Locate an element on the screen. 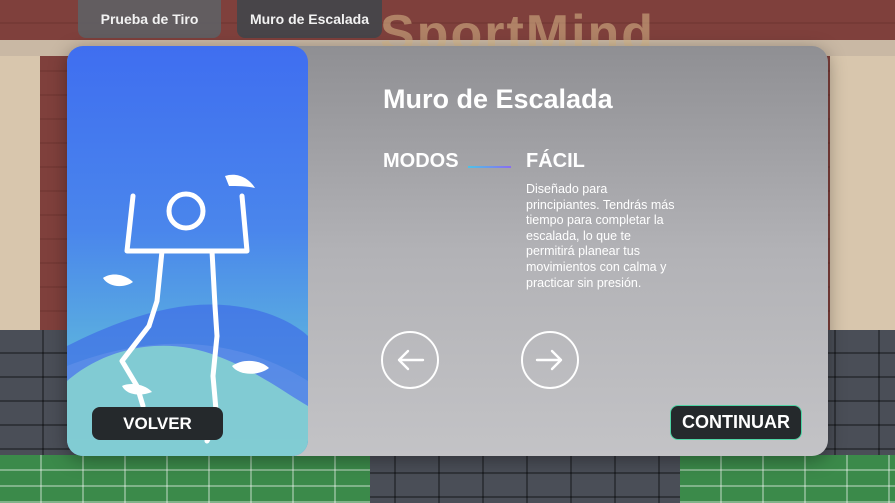 This screenshot has width=895, height=503. continue-button: CONTINUAR is located at coordinates (736, 422).